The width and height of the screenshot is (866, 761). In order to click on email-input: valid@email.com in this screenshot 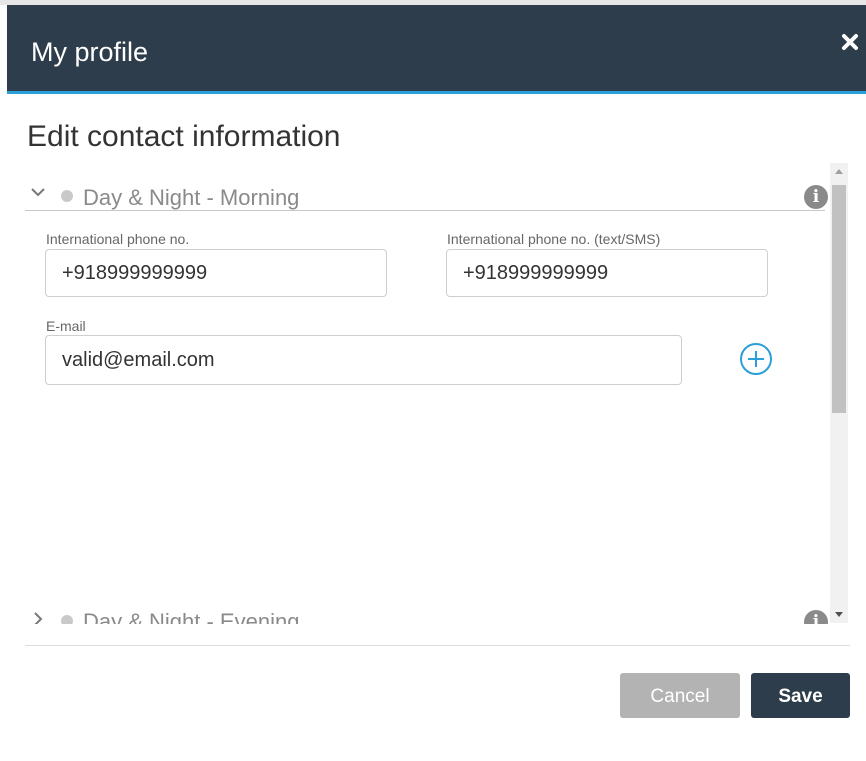, I will do `click(363, 360)`.